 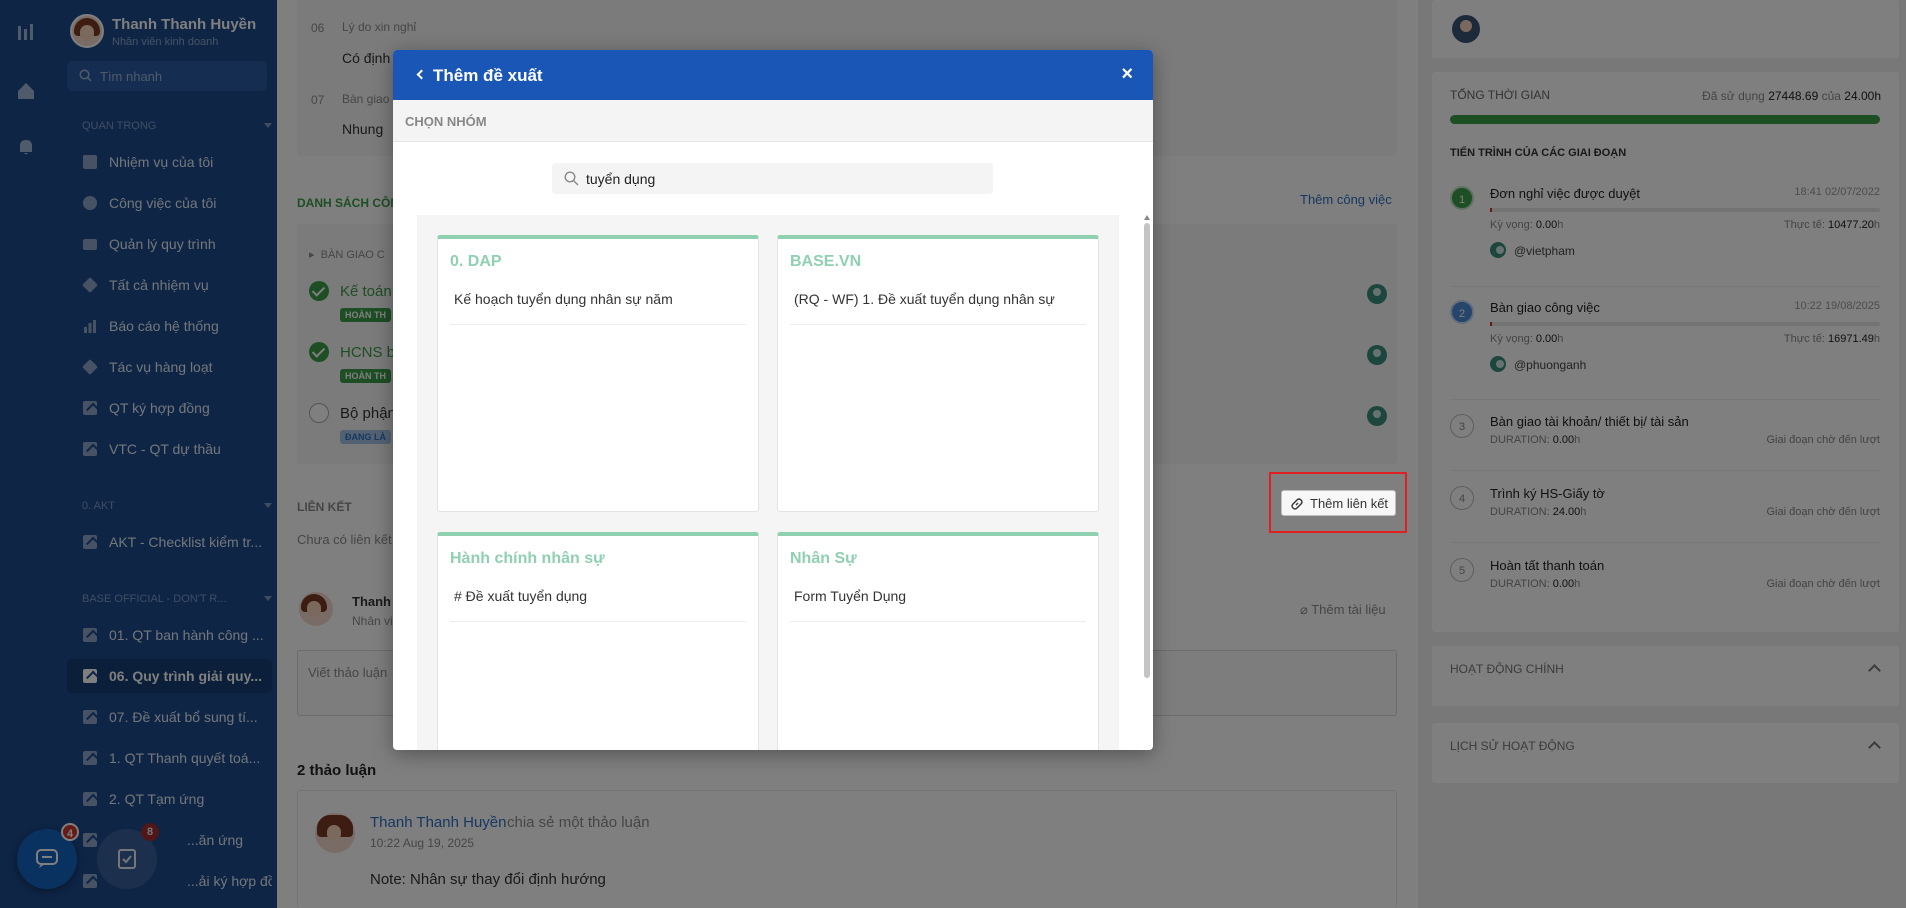 I want to click on group-item-label: (RQ - WF) 1. Đề xuất tuyển dụng nhân sự, so click(x=924, y=299).